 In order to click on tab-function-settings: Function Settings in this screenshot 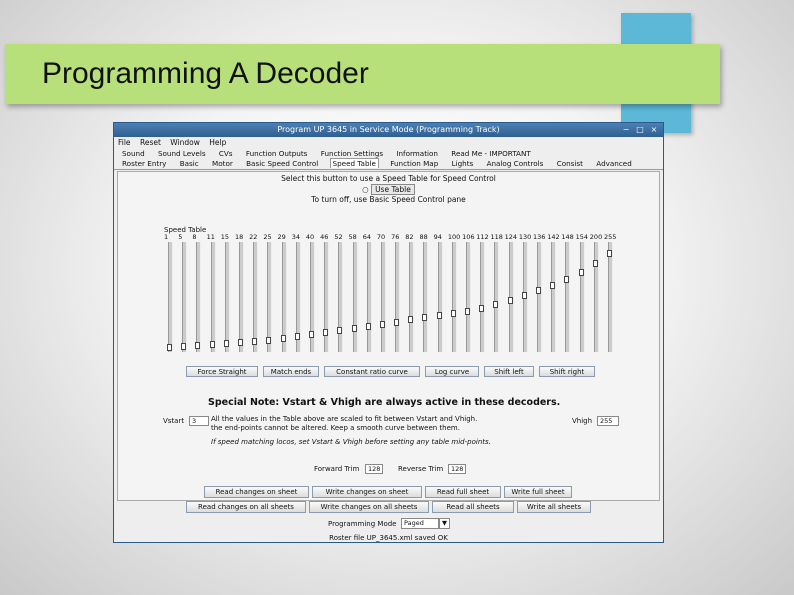, I will do `click(352, 153)`.